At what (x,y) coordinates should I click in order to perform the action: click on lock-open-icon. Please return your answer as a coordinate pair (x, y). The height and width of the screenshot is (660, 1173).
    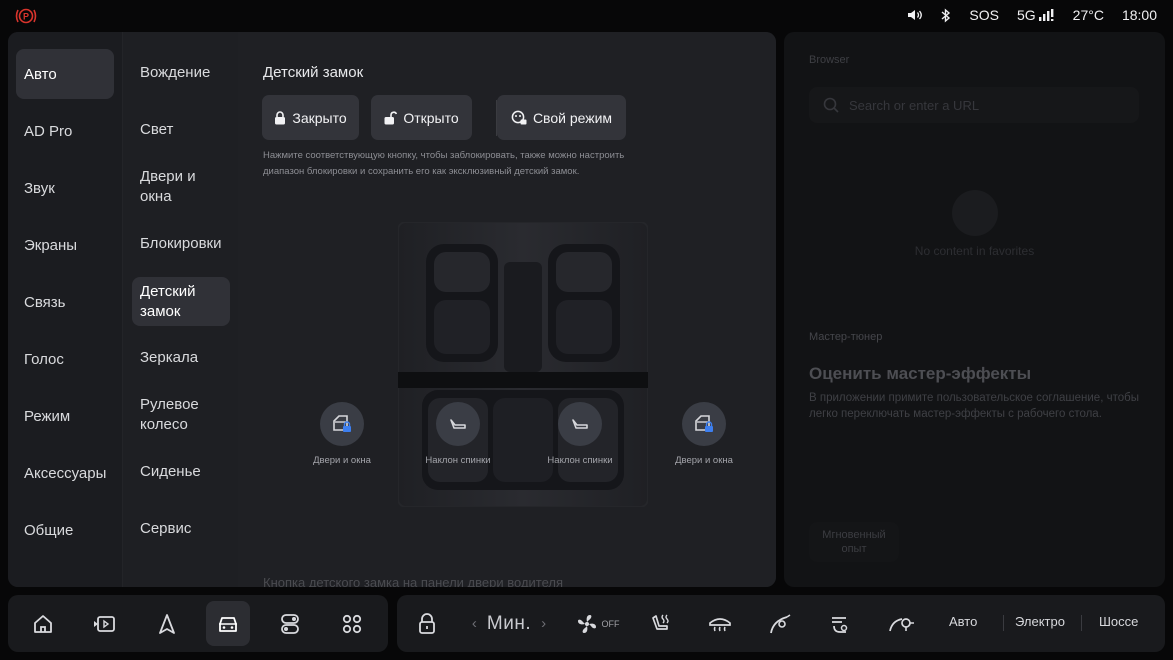
    Looking at the image, I should click on (391, 117).